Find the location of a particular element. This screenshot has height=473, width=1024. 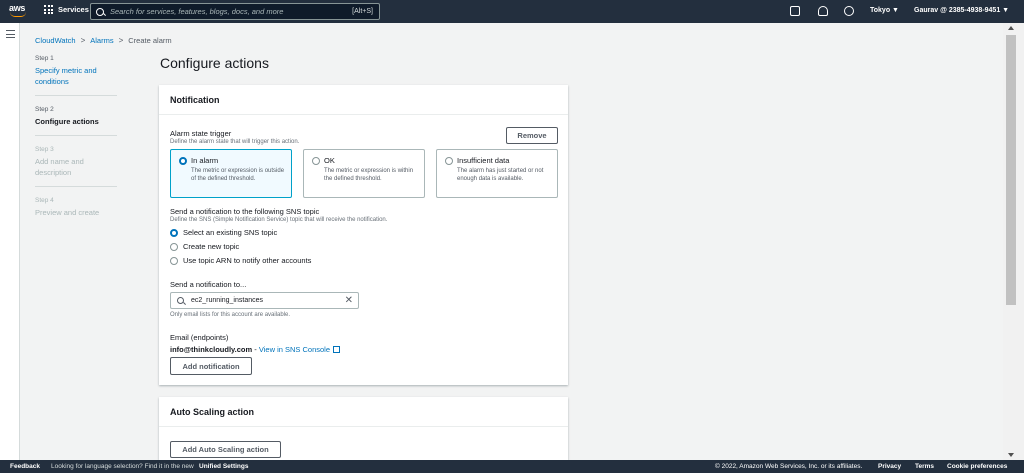

services-label: Services is located at coordinates (73, 9).